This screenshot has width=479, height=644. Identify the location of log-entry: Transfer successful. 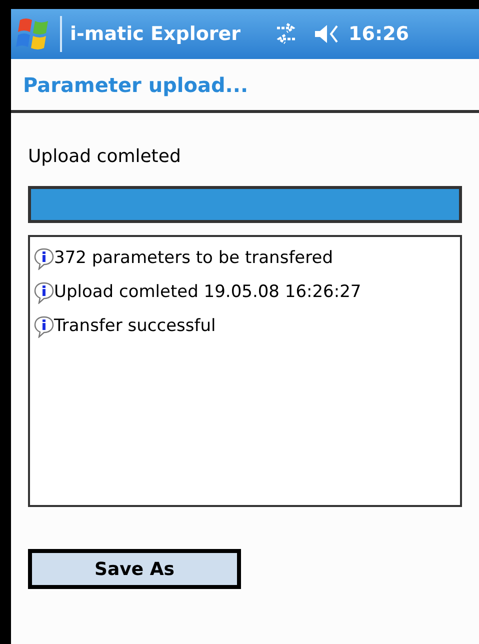
(135, 326).